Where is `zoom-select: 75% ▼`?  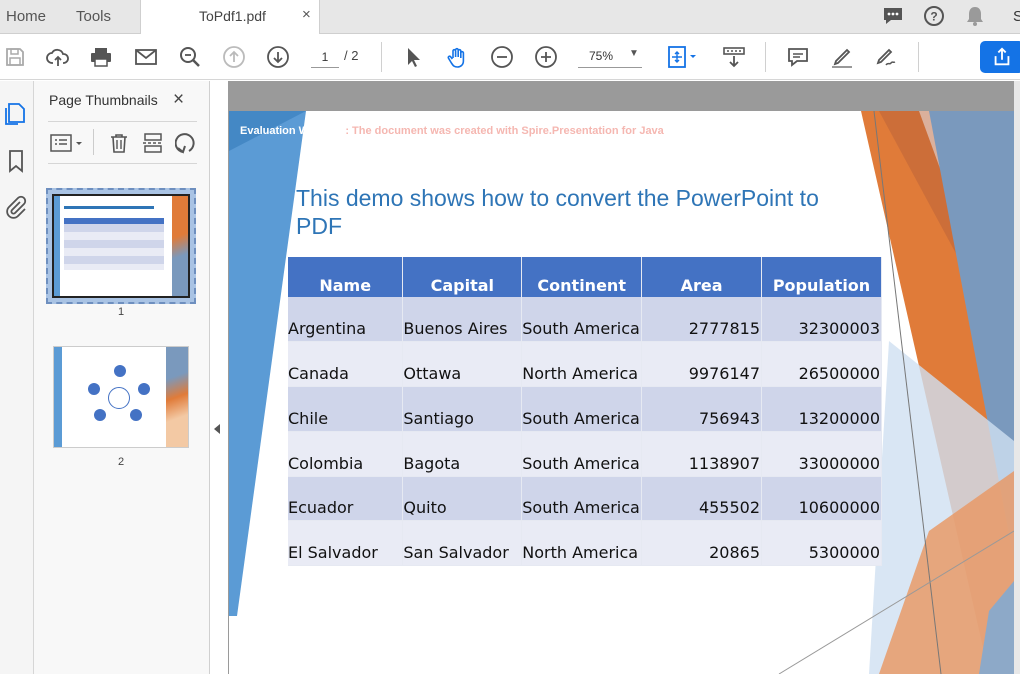 zoom-select: 75% ▼ is located at coordinates (610, 57).